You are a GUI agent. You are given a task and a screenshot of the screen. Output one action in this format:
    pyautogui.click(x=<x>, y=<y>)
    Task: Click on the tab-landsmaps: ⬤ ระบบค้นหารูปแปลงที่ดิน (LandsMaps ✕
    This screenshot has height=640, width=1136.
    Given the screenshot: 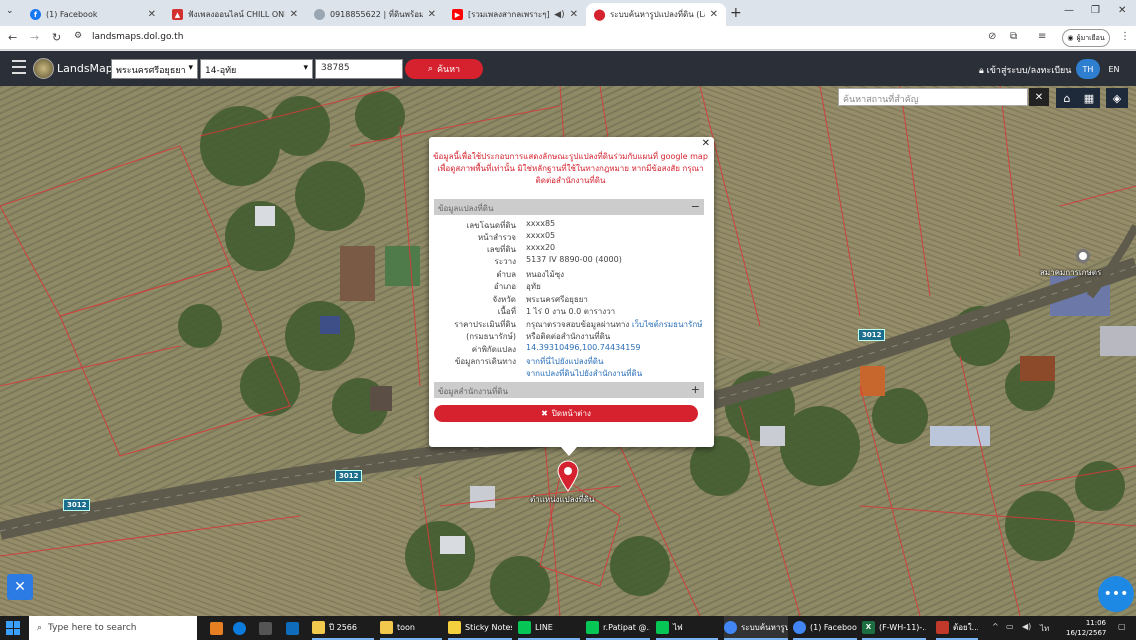 What is the action you would take?
    pyautogui.click(x=656, y=14)
    